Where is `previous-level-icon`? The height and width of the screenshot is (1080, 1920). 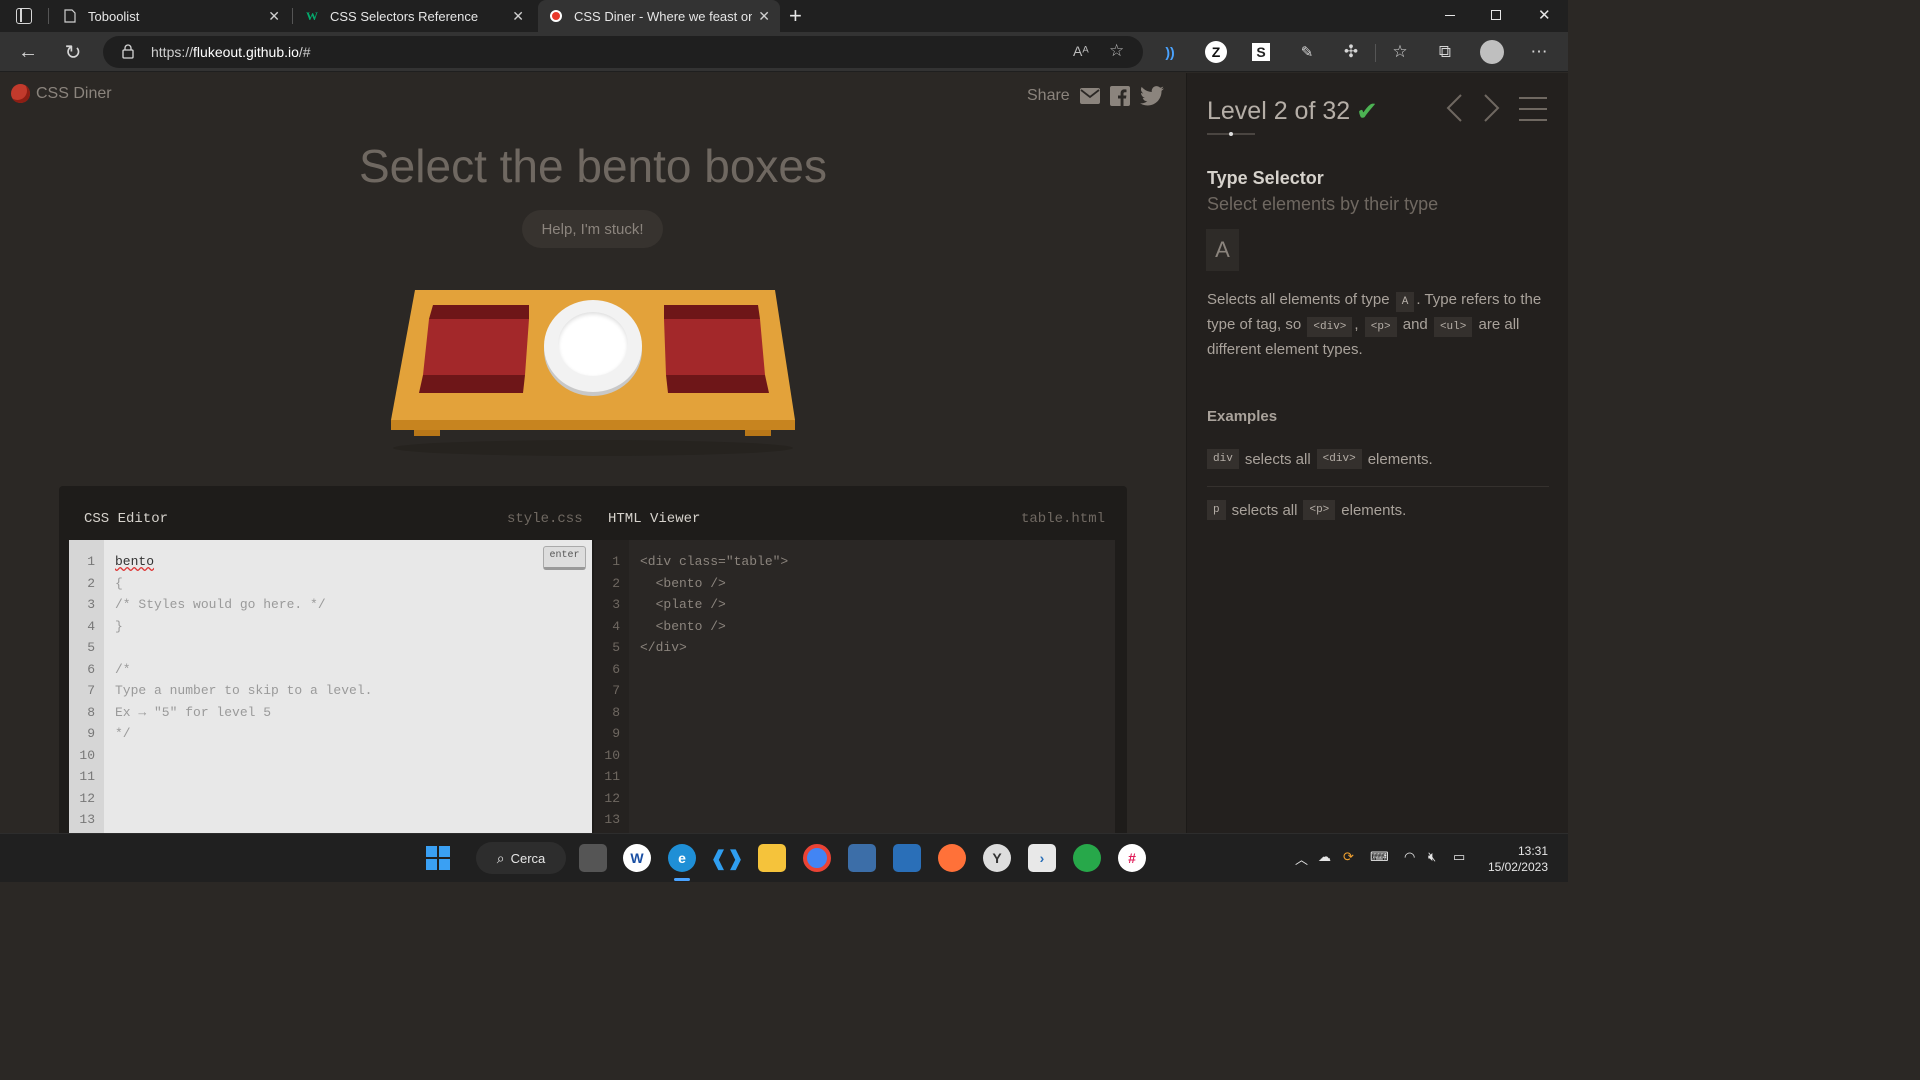 previous-level-icon is located at coordinates (1454, 111).